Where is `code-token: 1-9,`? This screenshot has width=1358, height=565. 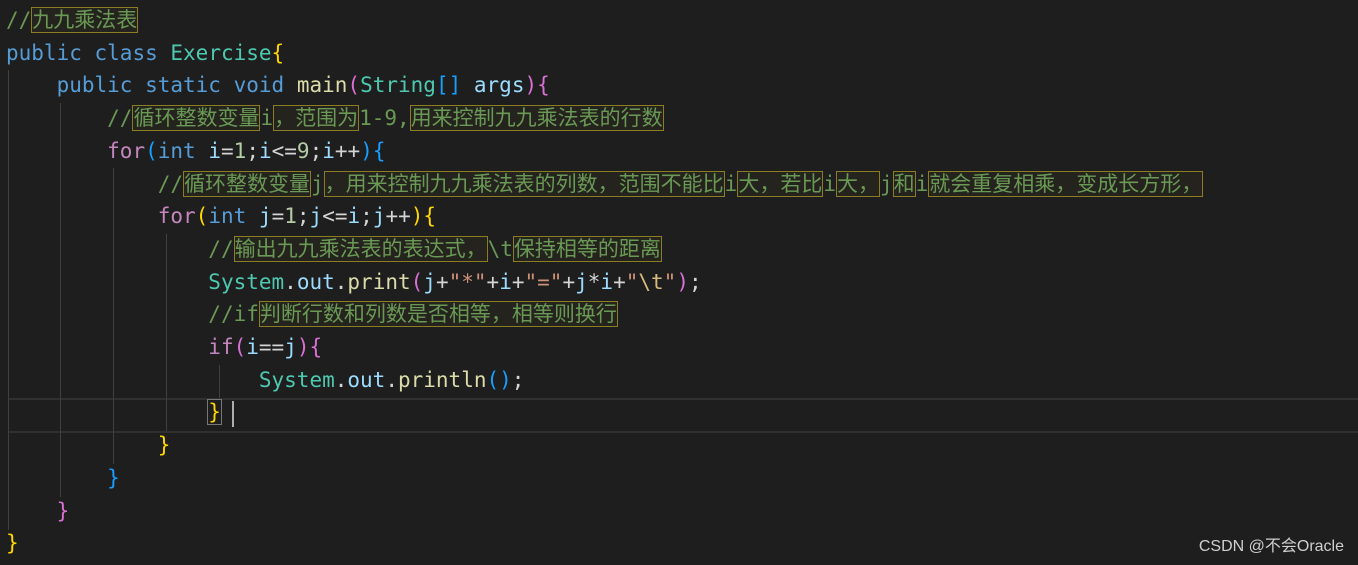
code-token: 1-9, is located at coordinates (384, 118).